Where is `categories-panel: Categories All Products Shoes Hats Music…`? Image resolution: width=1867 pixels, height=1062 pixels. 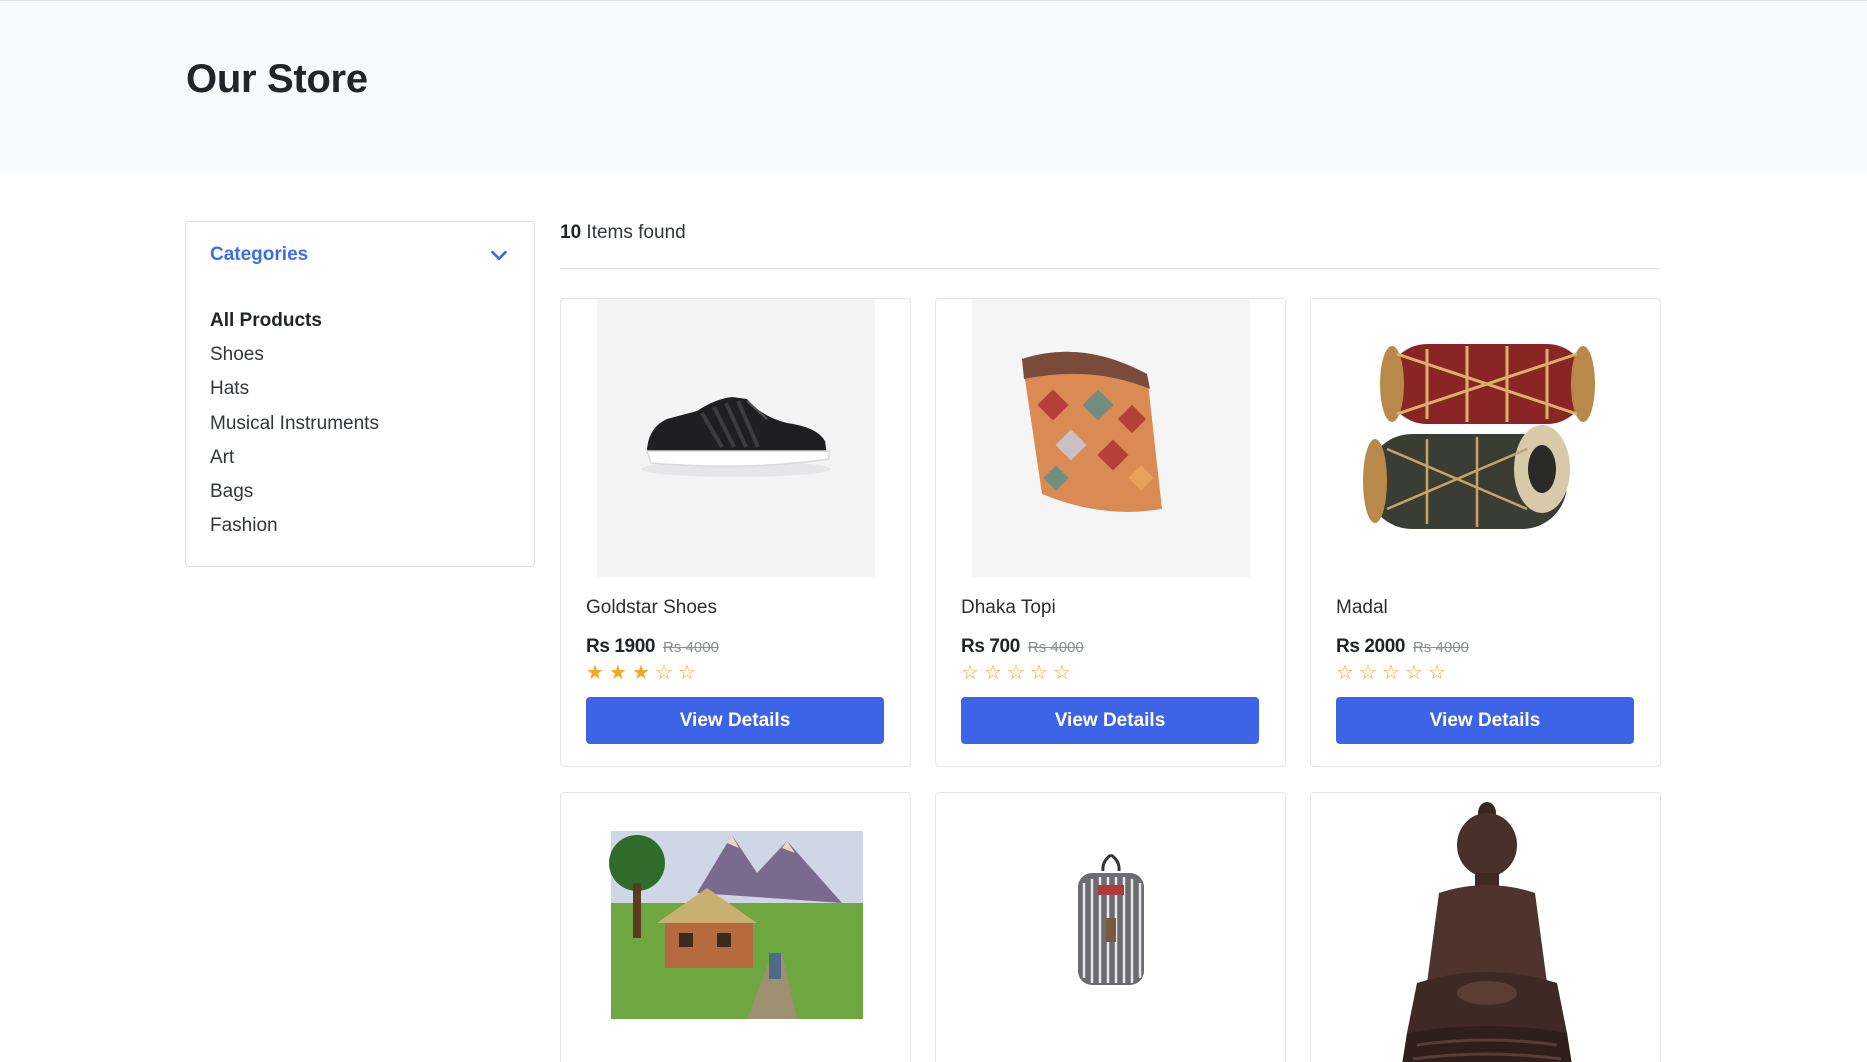
categories-panel: Categories All Products Shoes Hats Music… is located at coordinates (360, 394).